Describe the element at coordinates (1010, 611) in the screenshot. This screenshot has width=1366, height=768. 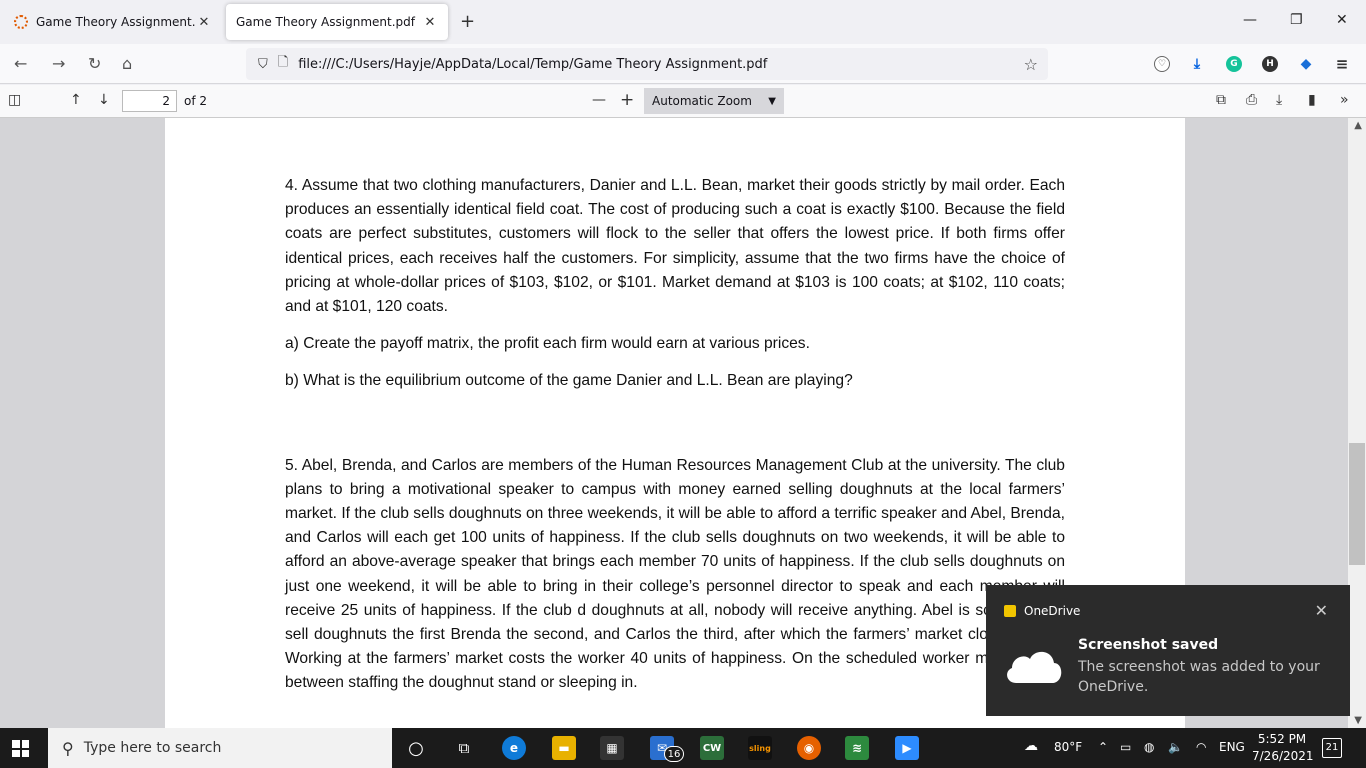
I see `onedrive-logo-icon` at that location.